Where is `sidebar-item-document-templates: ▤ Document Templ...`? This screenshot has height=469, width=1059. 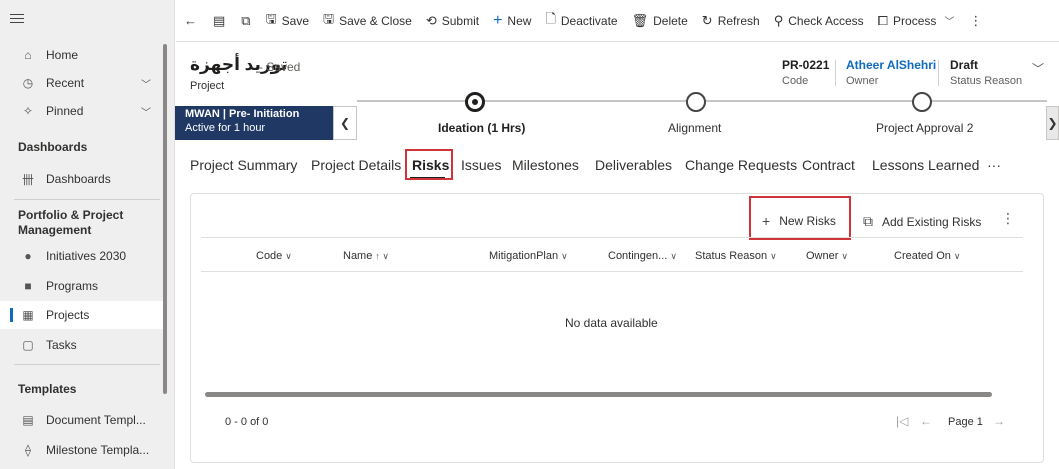 sidebar-item-document-templates: ▤ Document Templ... is located at coordinates (82, 420).